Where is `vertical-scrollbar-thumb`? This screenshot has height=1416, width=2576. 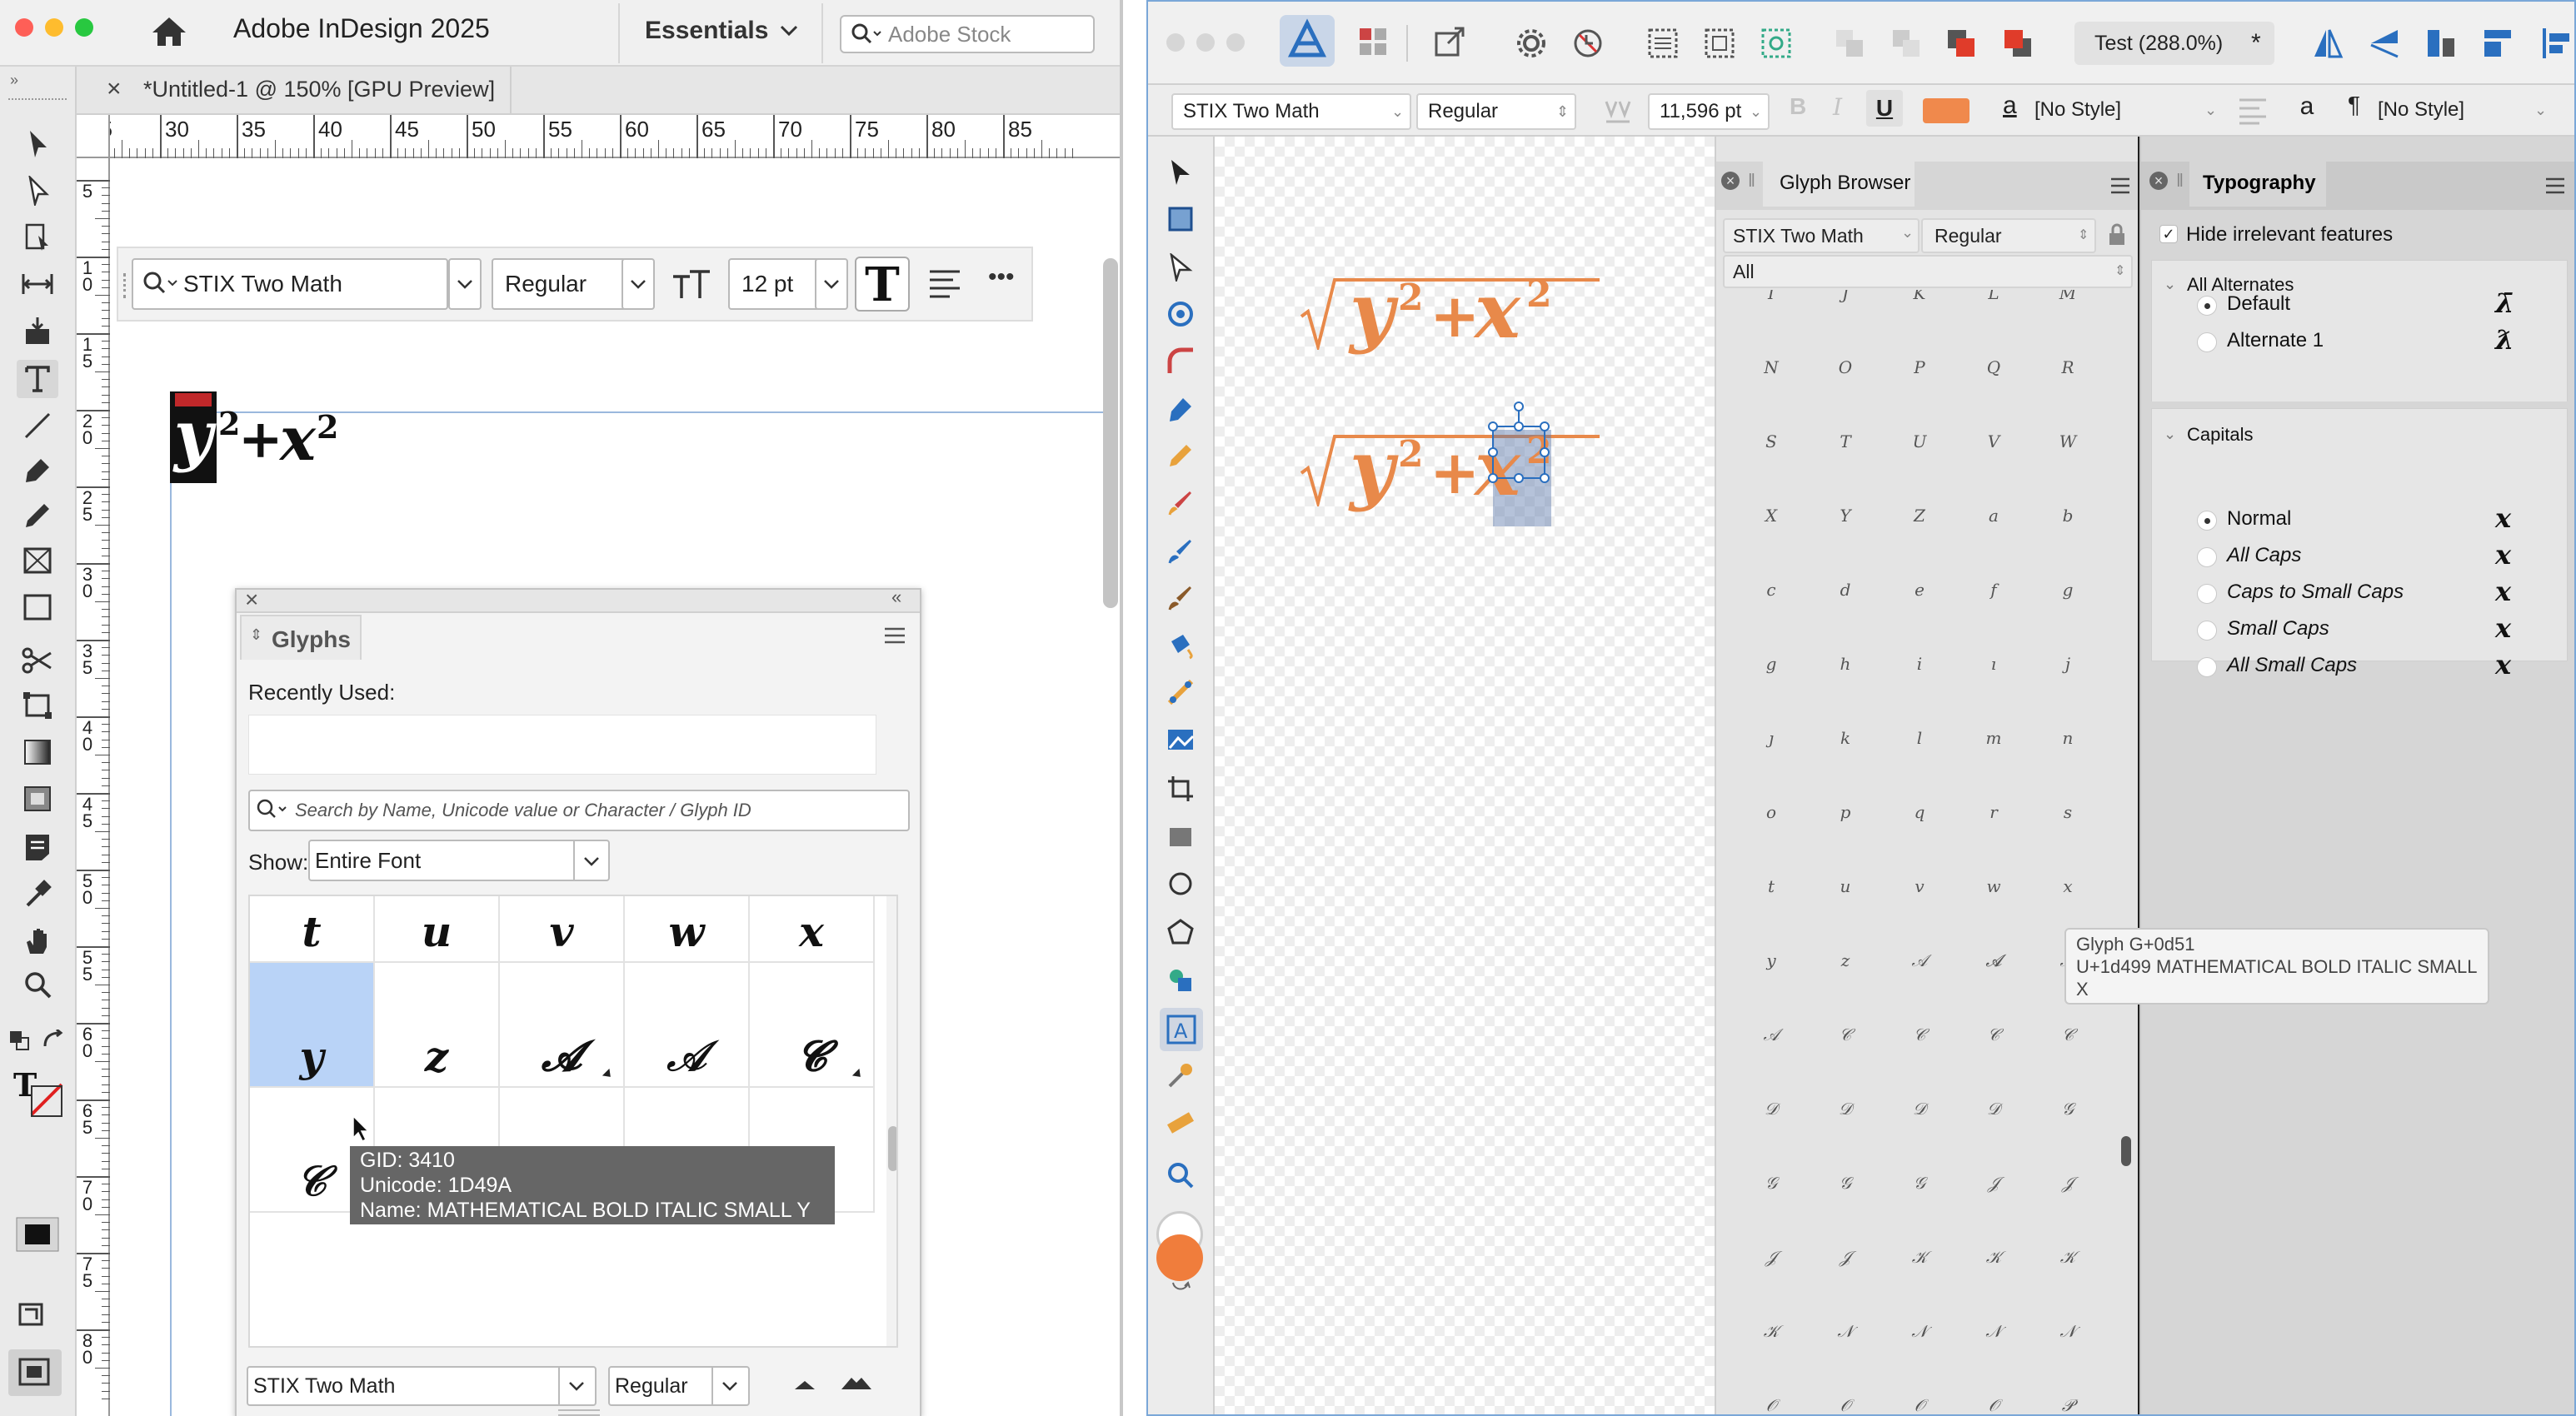
vertical-scrollbar-thumb is located at coordinates (1110, 433).